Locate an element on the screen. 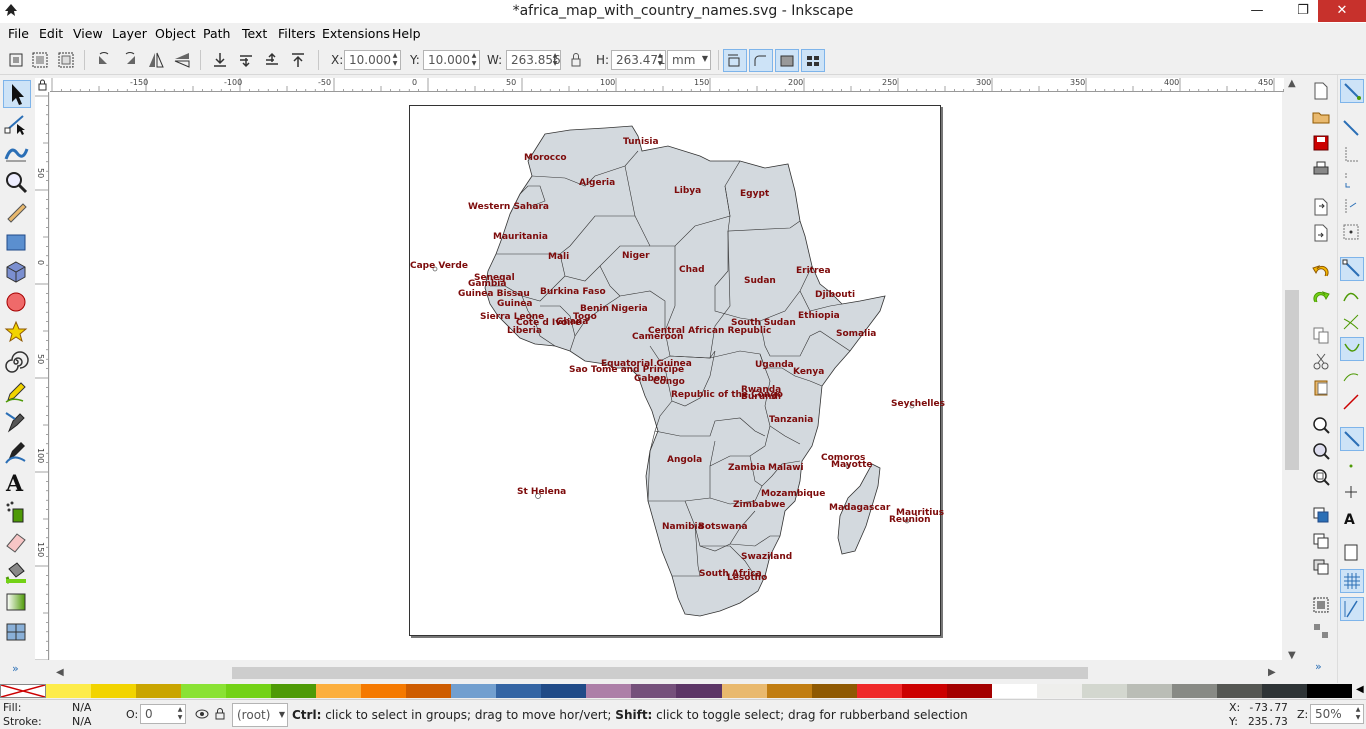 The height and width of the screenshot is (729, 1366). label-tunisia: Tunisia is located at coordinates (641, 142).